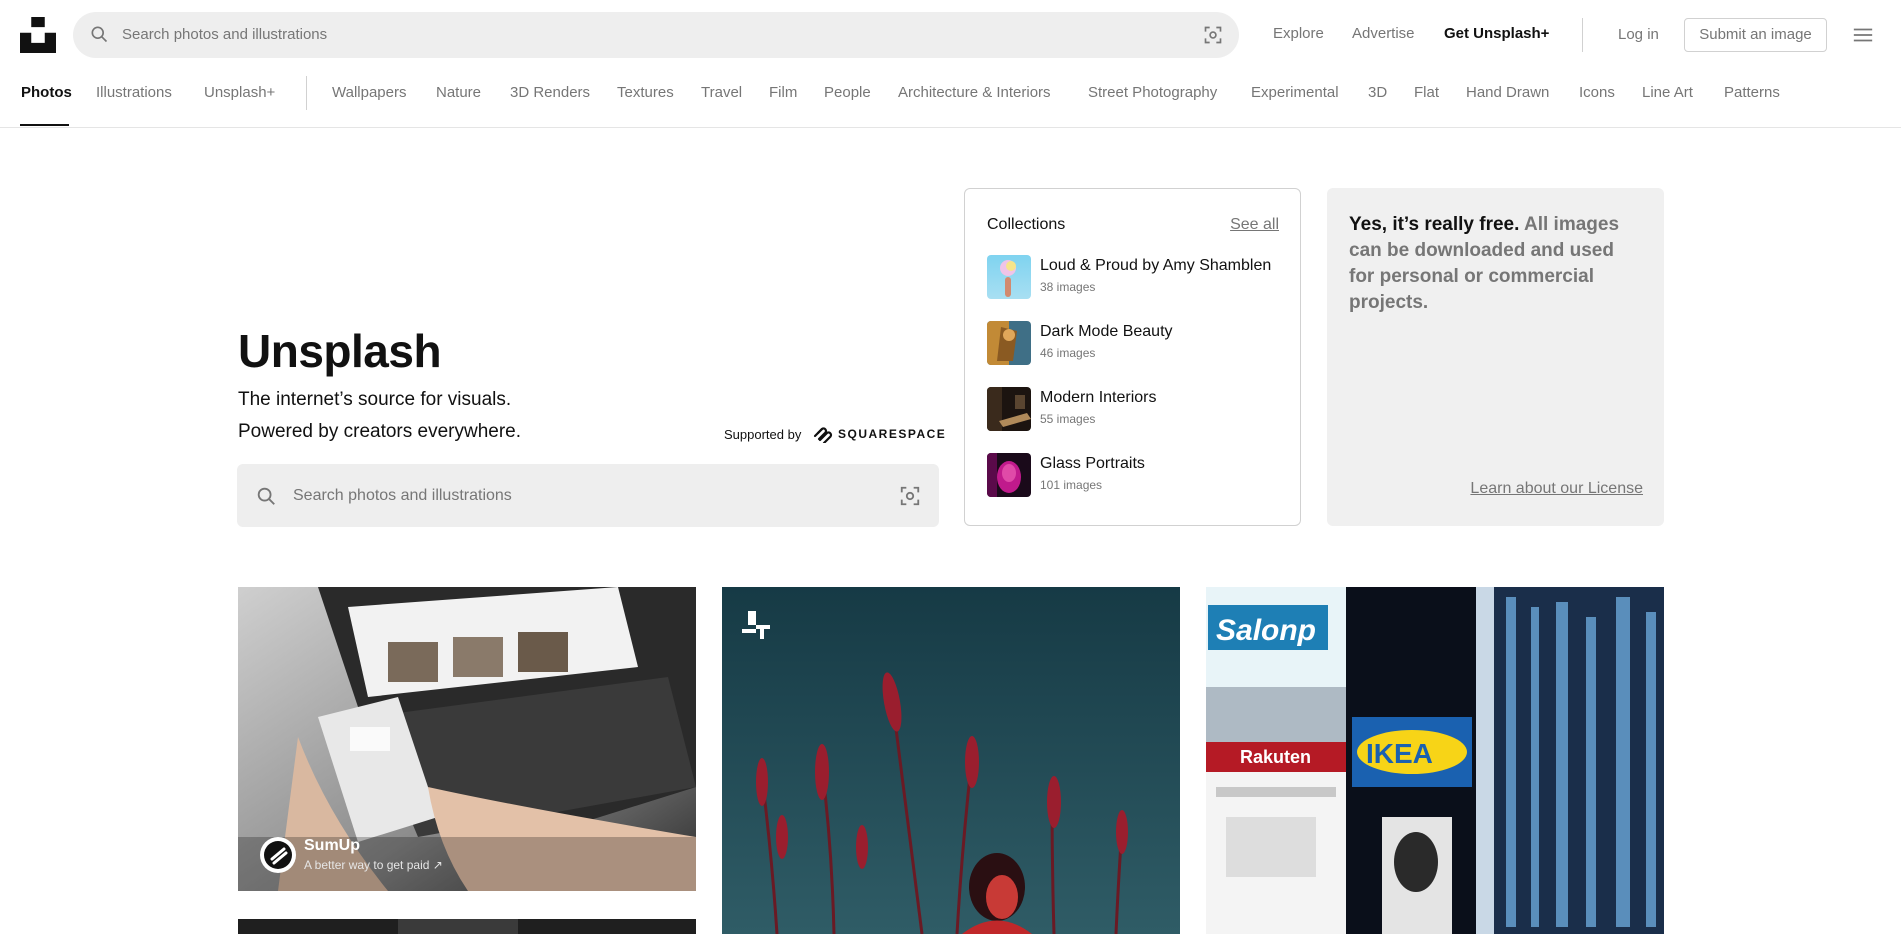 Image resolution: width=1901 pixels, height=934 pixels. What do you see at coordinates (38, 35) in the screenshot?
I see `unsplash-logo-icon` at bounding box center [38, 35].